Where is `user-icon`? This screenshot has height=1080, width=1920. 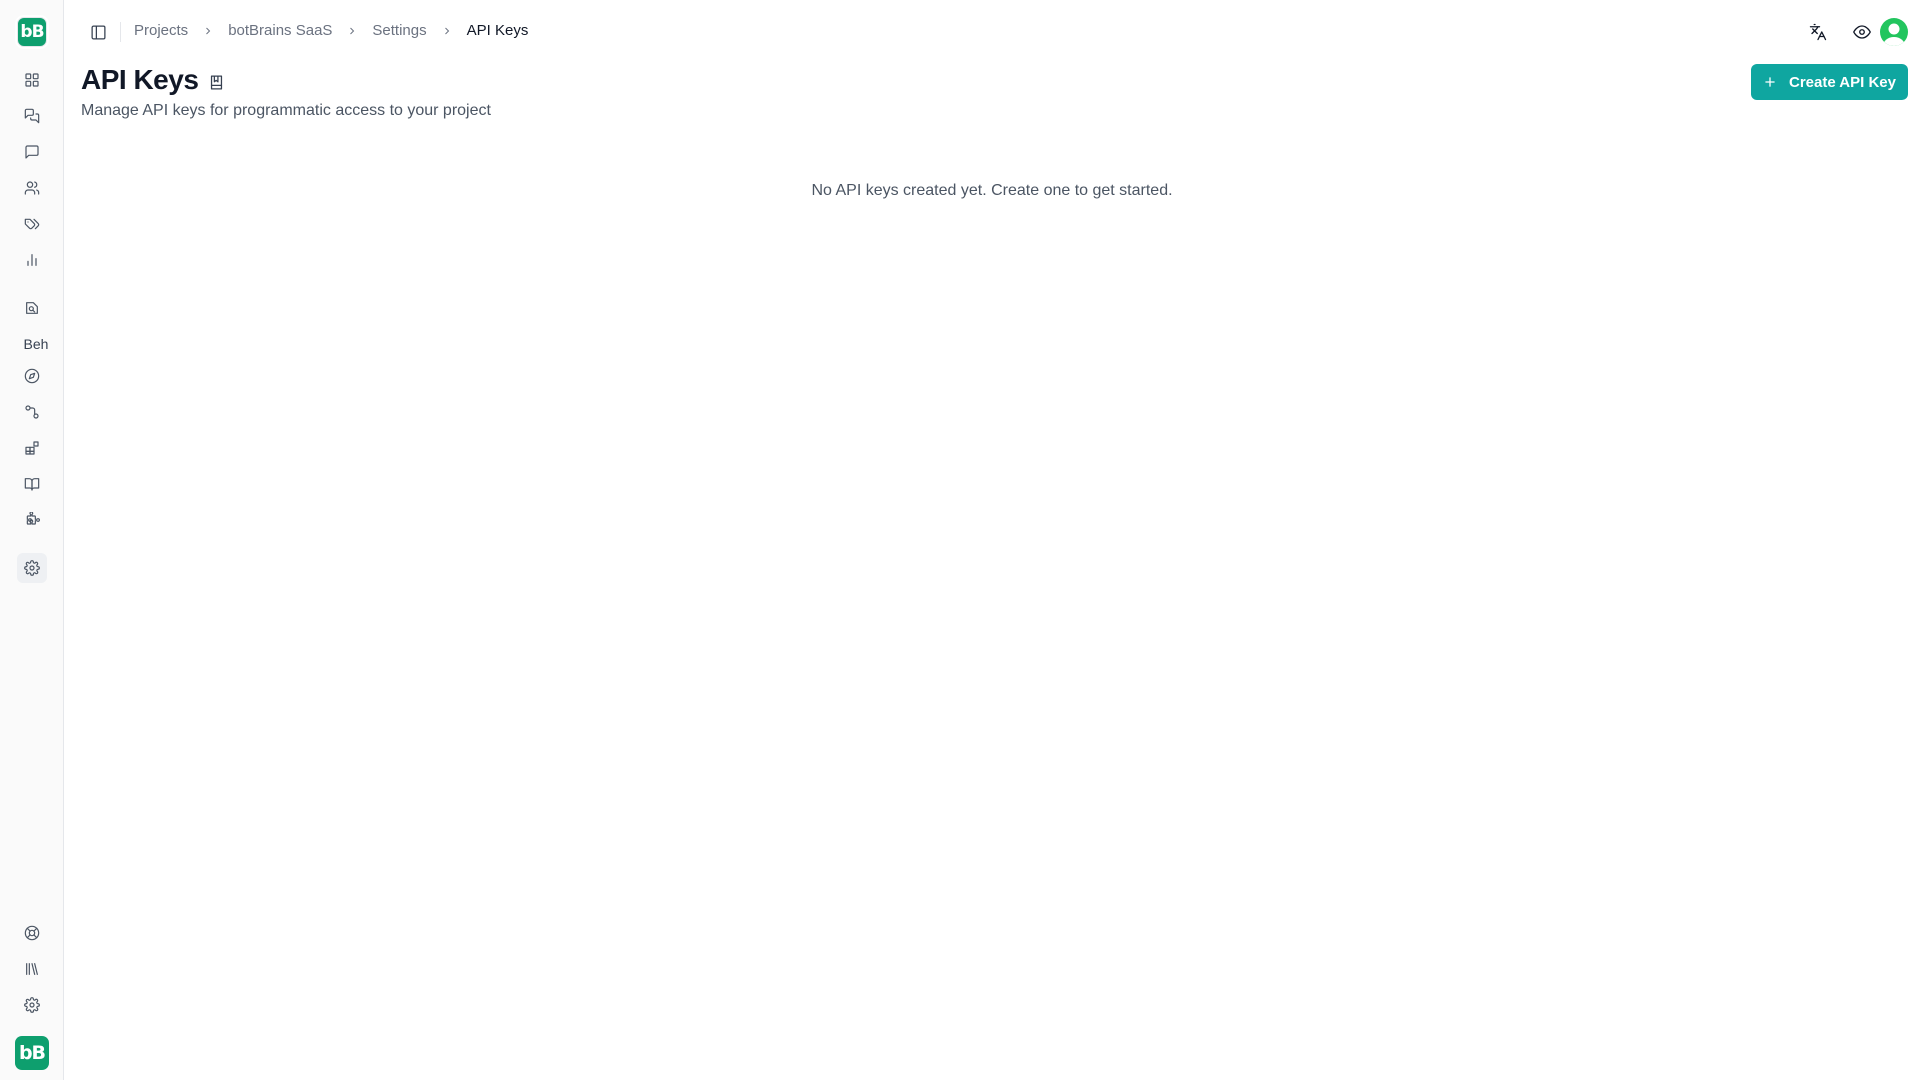
user-icon is located at coordinates (1894, 34).